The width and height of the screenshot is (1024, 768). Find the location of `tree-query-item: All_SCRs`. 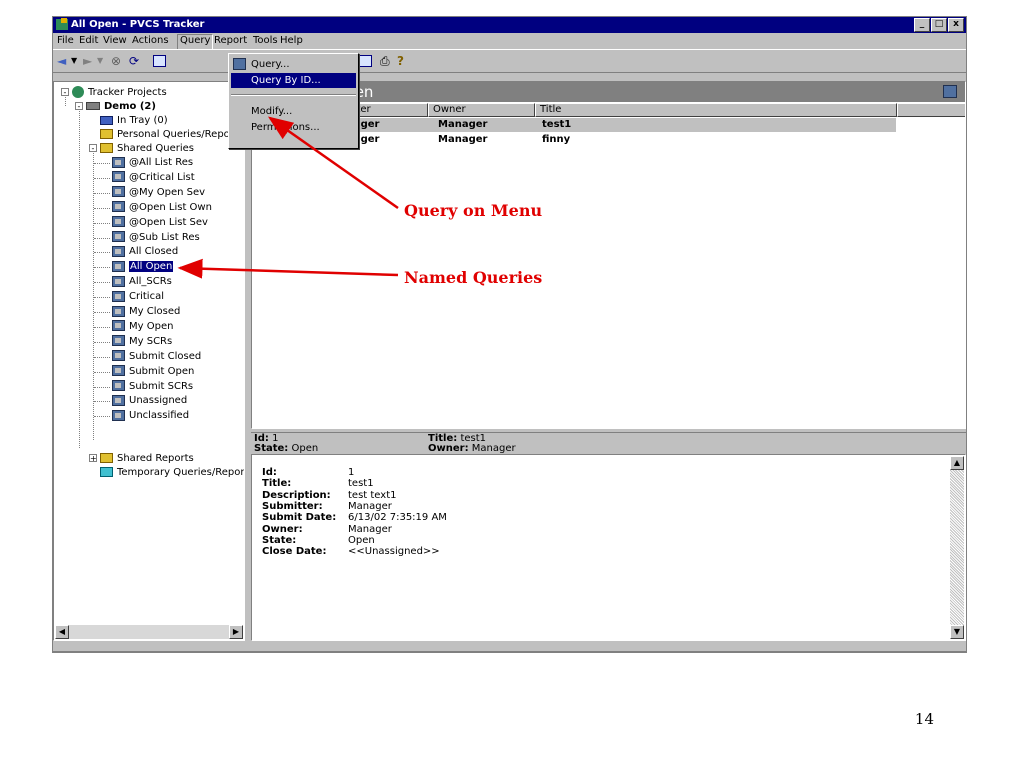

tree-query-item: All_SCRs is located at coordinates (142, 281).